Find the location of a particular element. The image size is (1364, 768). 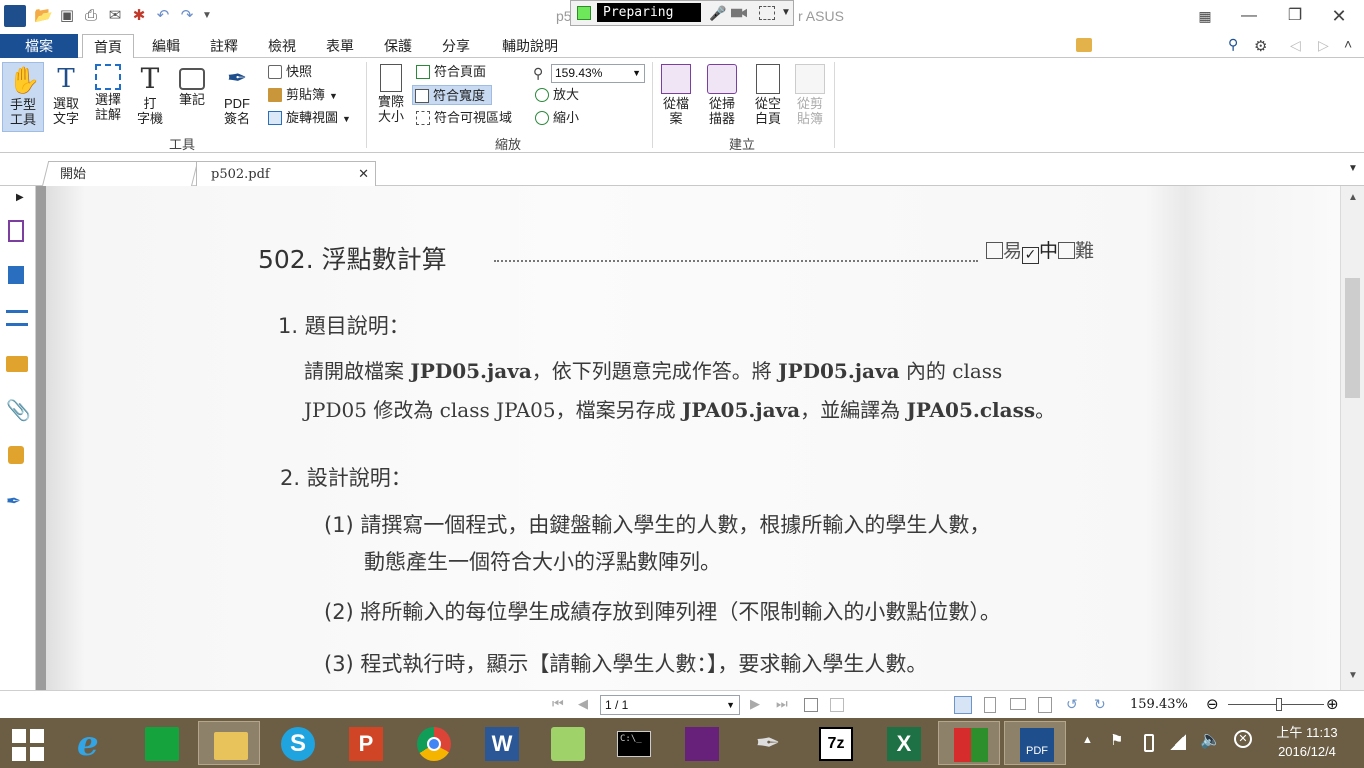

start-button is located at coordinates (31, 743).